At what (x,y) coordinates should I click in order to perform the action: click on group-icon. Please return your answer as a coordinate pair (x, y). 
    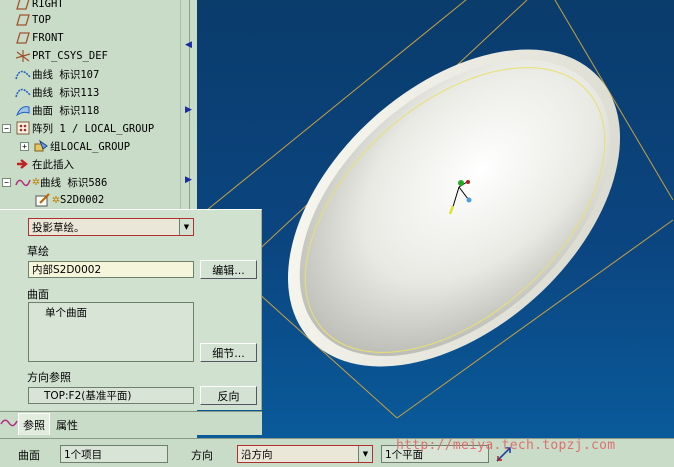
    Looking at the image, I should click on (41, 146).